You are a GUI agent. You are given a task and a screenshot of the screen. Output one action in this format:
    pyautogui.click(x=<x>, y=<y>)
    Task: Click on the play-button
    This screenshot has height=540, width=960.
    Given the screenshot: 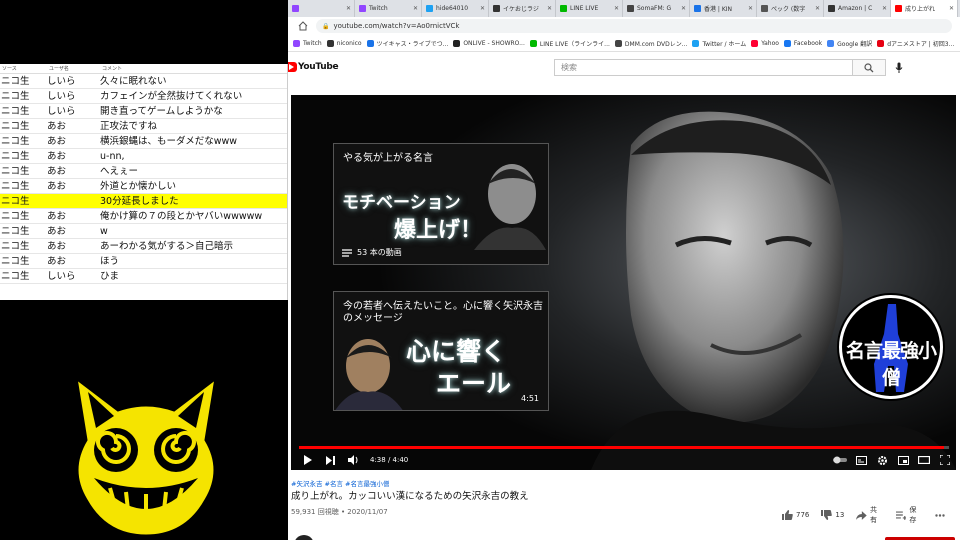 What is the action you would take?
    pyautogui.click(x=307, y=460)
    